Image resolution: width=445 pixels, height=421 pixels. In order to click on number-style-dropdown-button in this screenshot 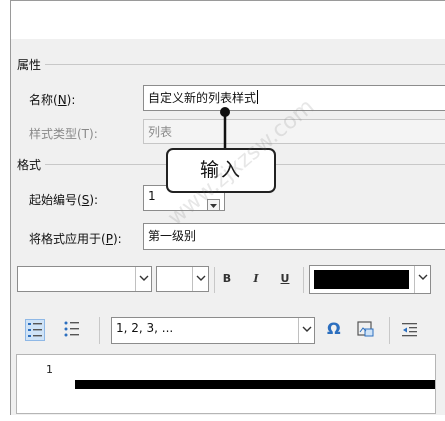, I will do `click(306, 330)`.